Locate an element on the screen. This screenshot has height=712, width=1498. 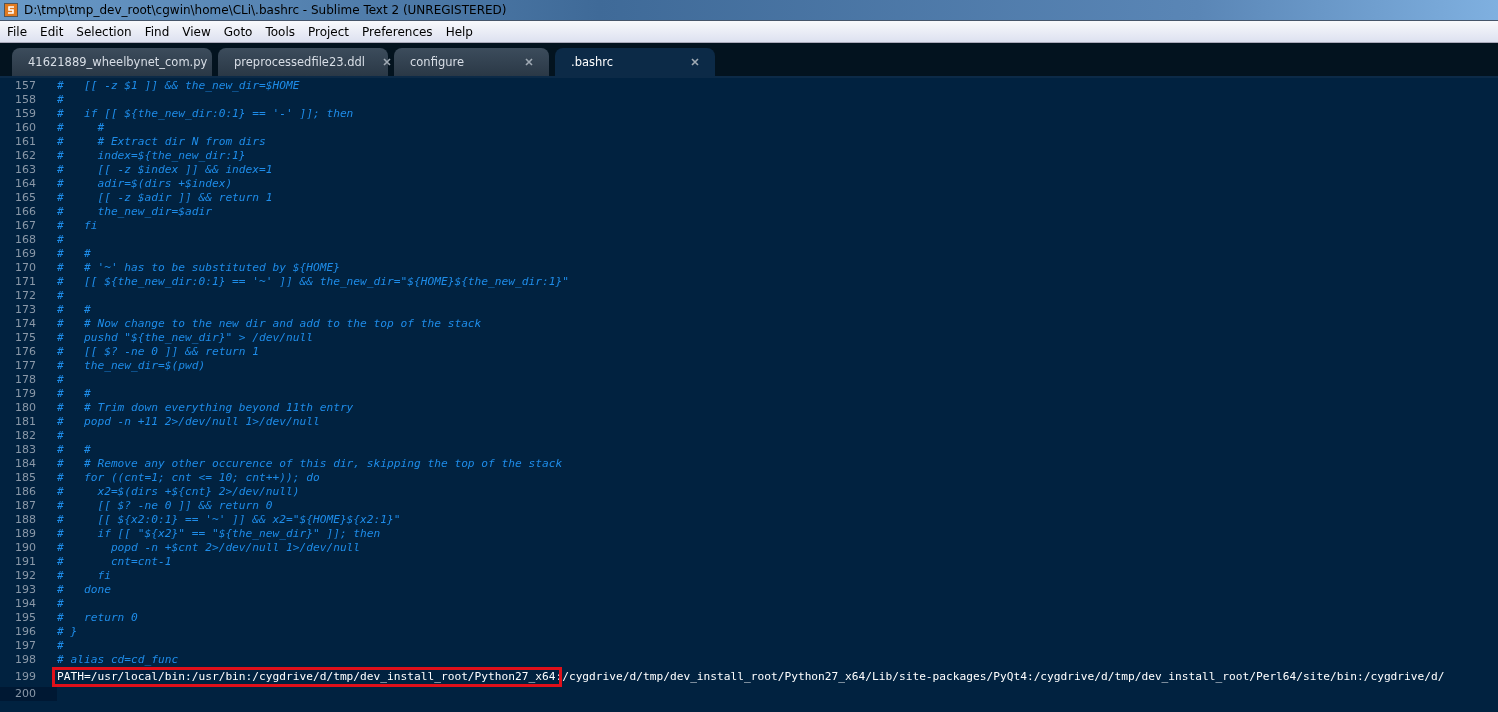
code-line: # [[ -z $index ]] && index=1 is located at coordinates (165, 170).